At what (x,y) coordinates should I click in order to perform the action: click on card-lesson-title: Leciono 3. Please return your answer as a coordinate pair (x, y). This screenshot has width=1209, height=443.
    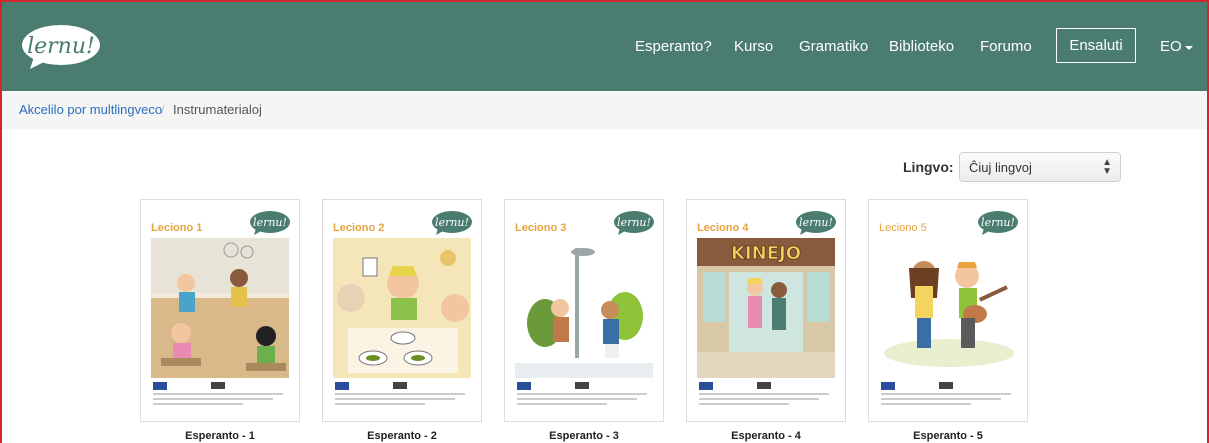
    Looking at the image, I should click on (541, 228).